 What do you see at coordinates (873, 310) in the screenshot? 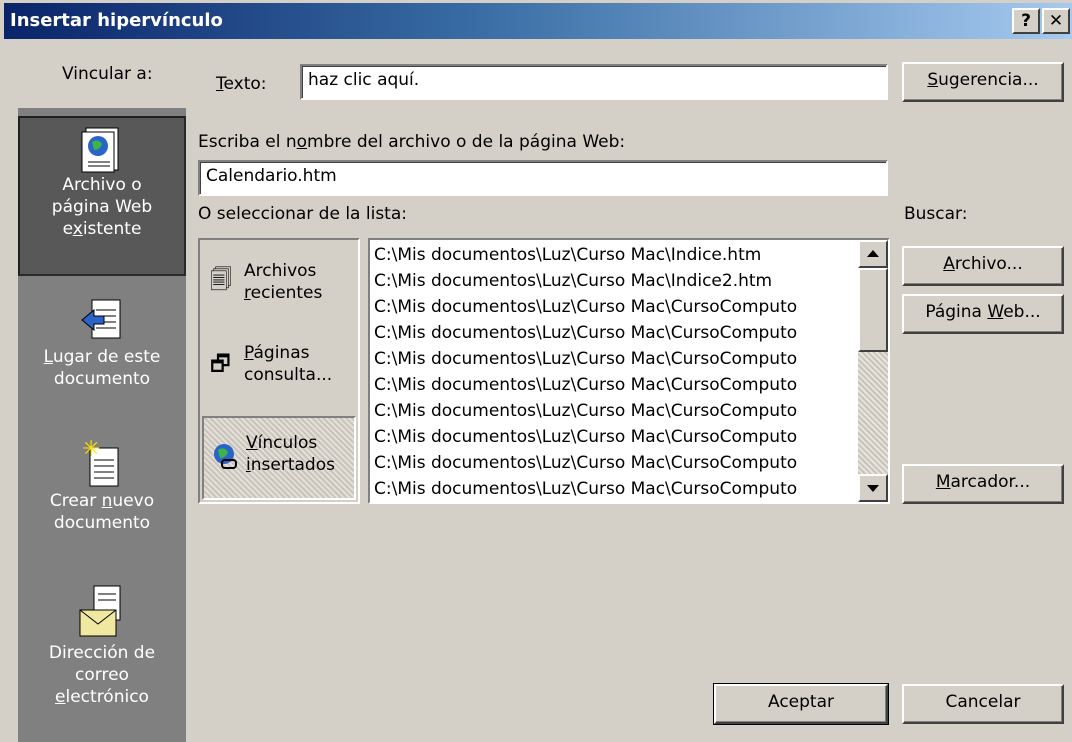
I see `scroll-thumb` at bounding box center [873, 310].